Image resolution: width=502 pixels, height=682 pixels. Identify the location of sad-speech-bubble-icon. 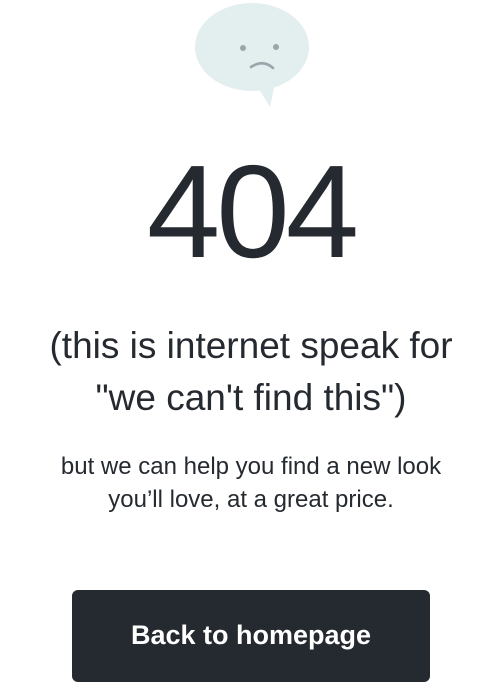
(252, 55).